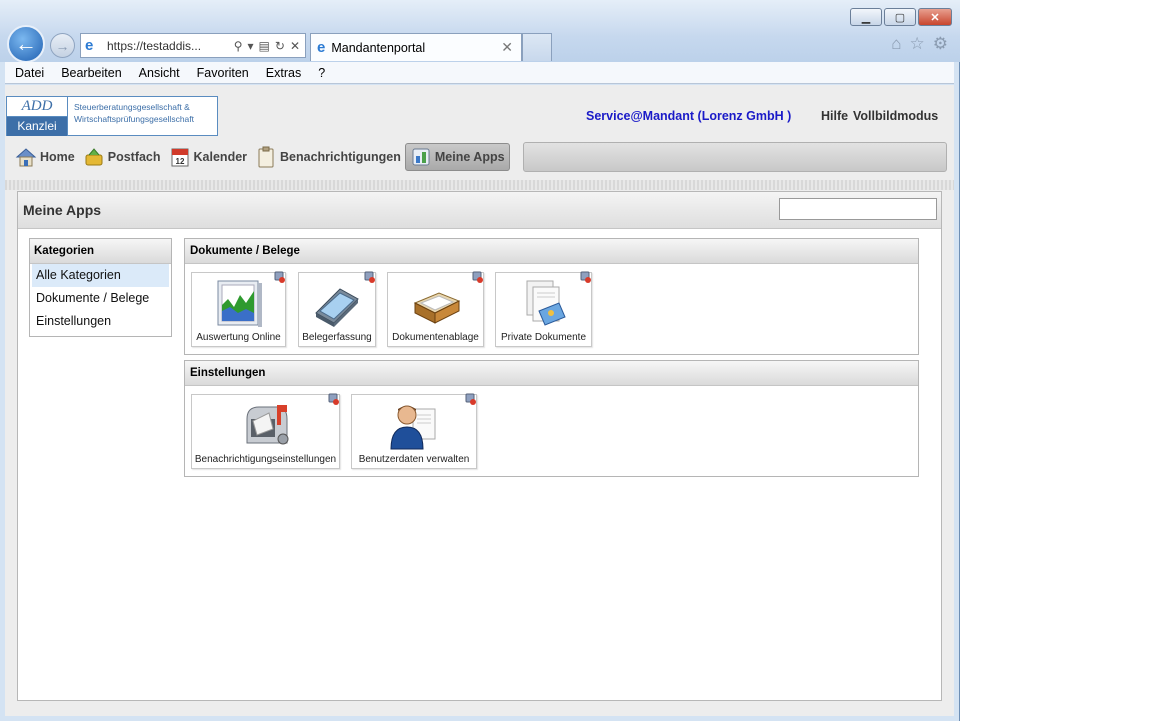  Describe the element at coordinates (91, 73) in the screenshot. I see `menu-bearbeiten: Bearbeiten` at that location.